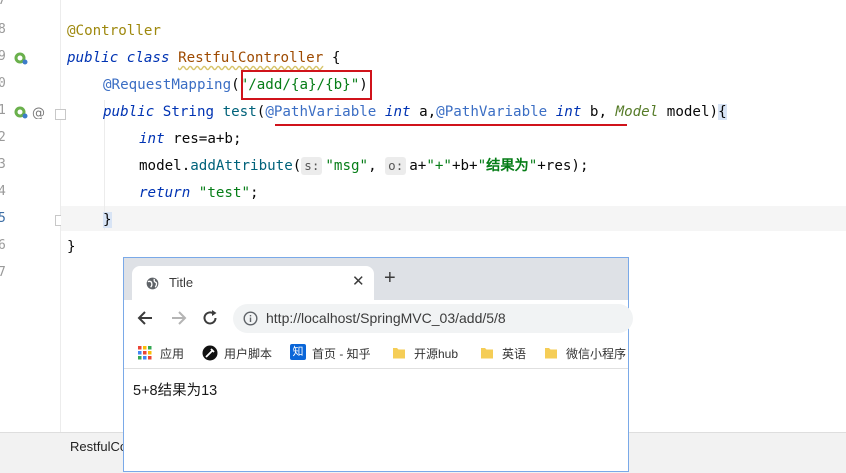 The image size is (846, 473). I want to click on address-bar: http://localhost/SpringMVC_03/add/5/8, so click(433, 318).